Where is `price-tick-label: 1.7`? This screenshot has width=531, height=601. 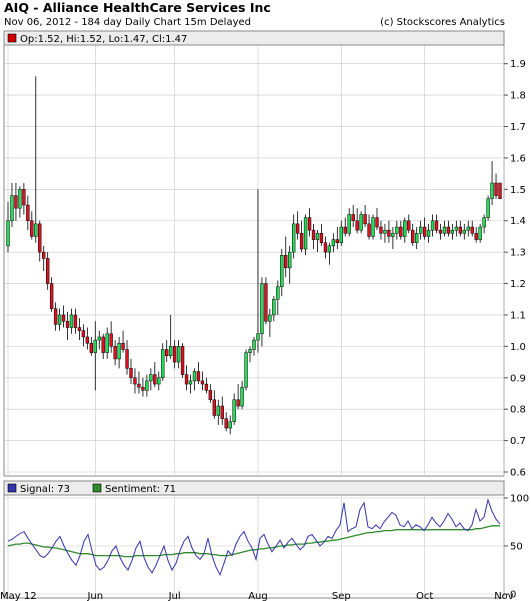 price-tick-label: 1.7 is located at coordinates (518, 127).